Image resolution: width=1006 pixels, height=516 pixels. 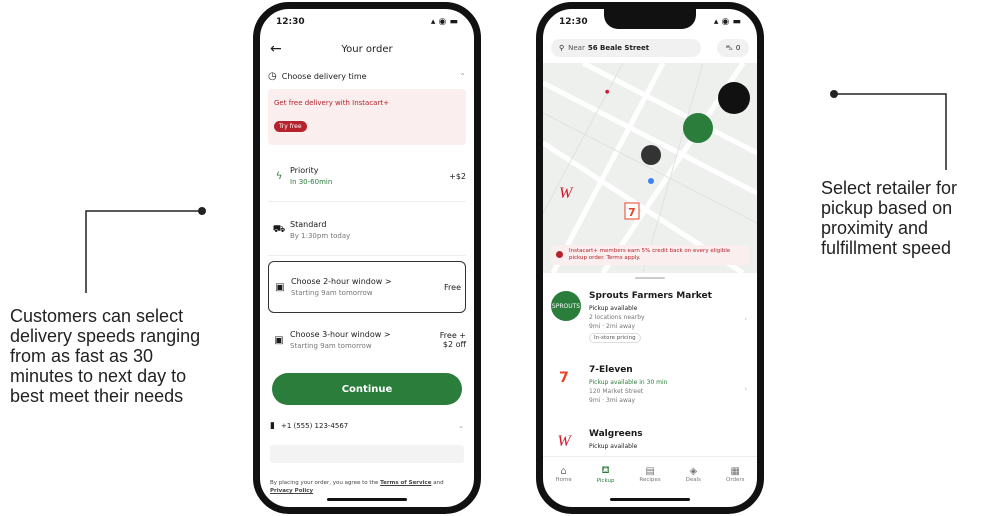 I want to click on tab-label: Home, so click(x=563, y=479).